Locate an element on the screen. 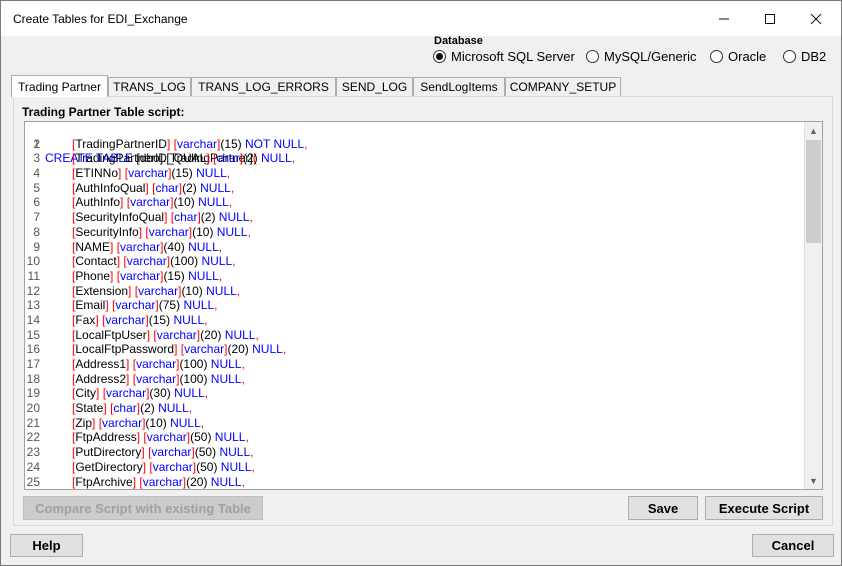 The width and height of the screenshot is (842, 566). window-title: Create Tables for EDI_Exchange is located at coordinates (100, 19).